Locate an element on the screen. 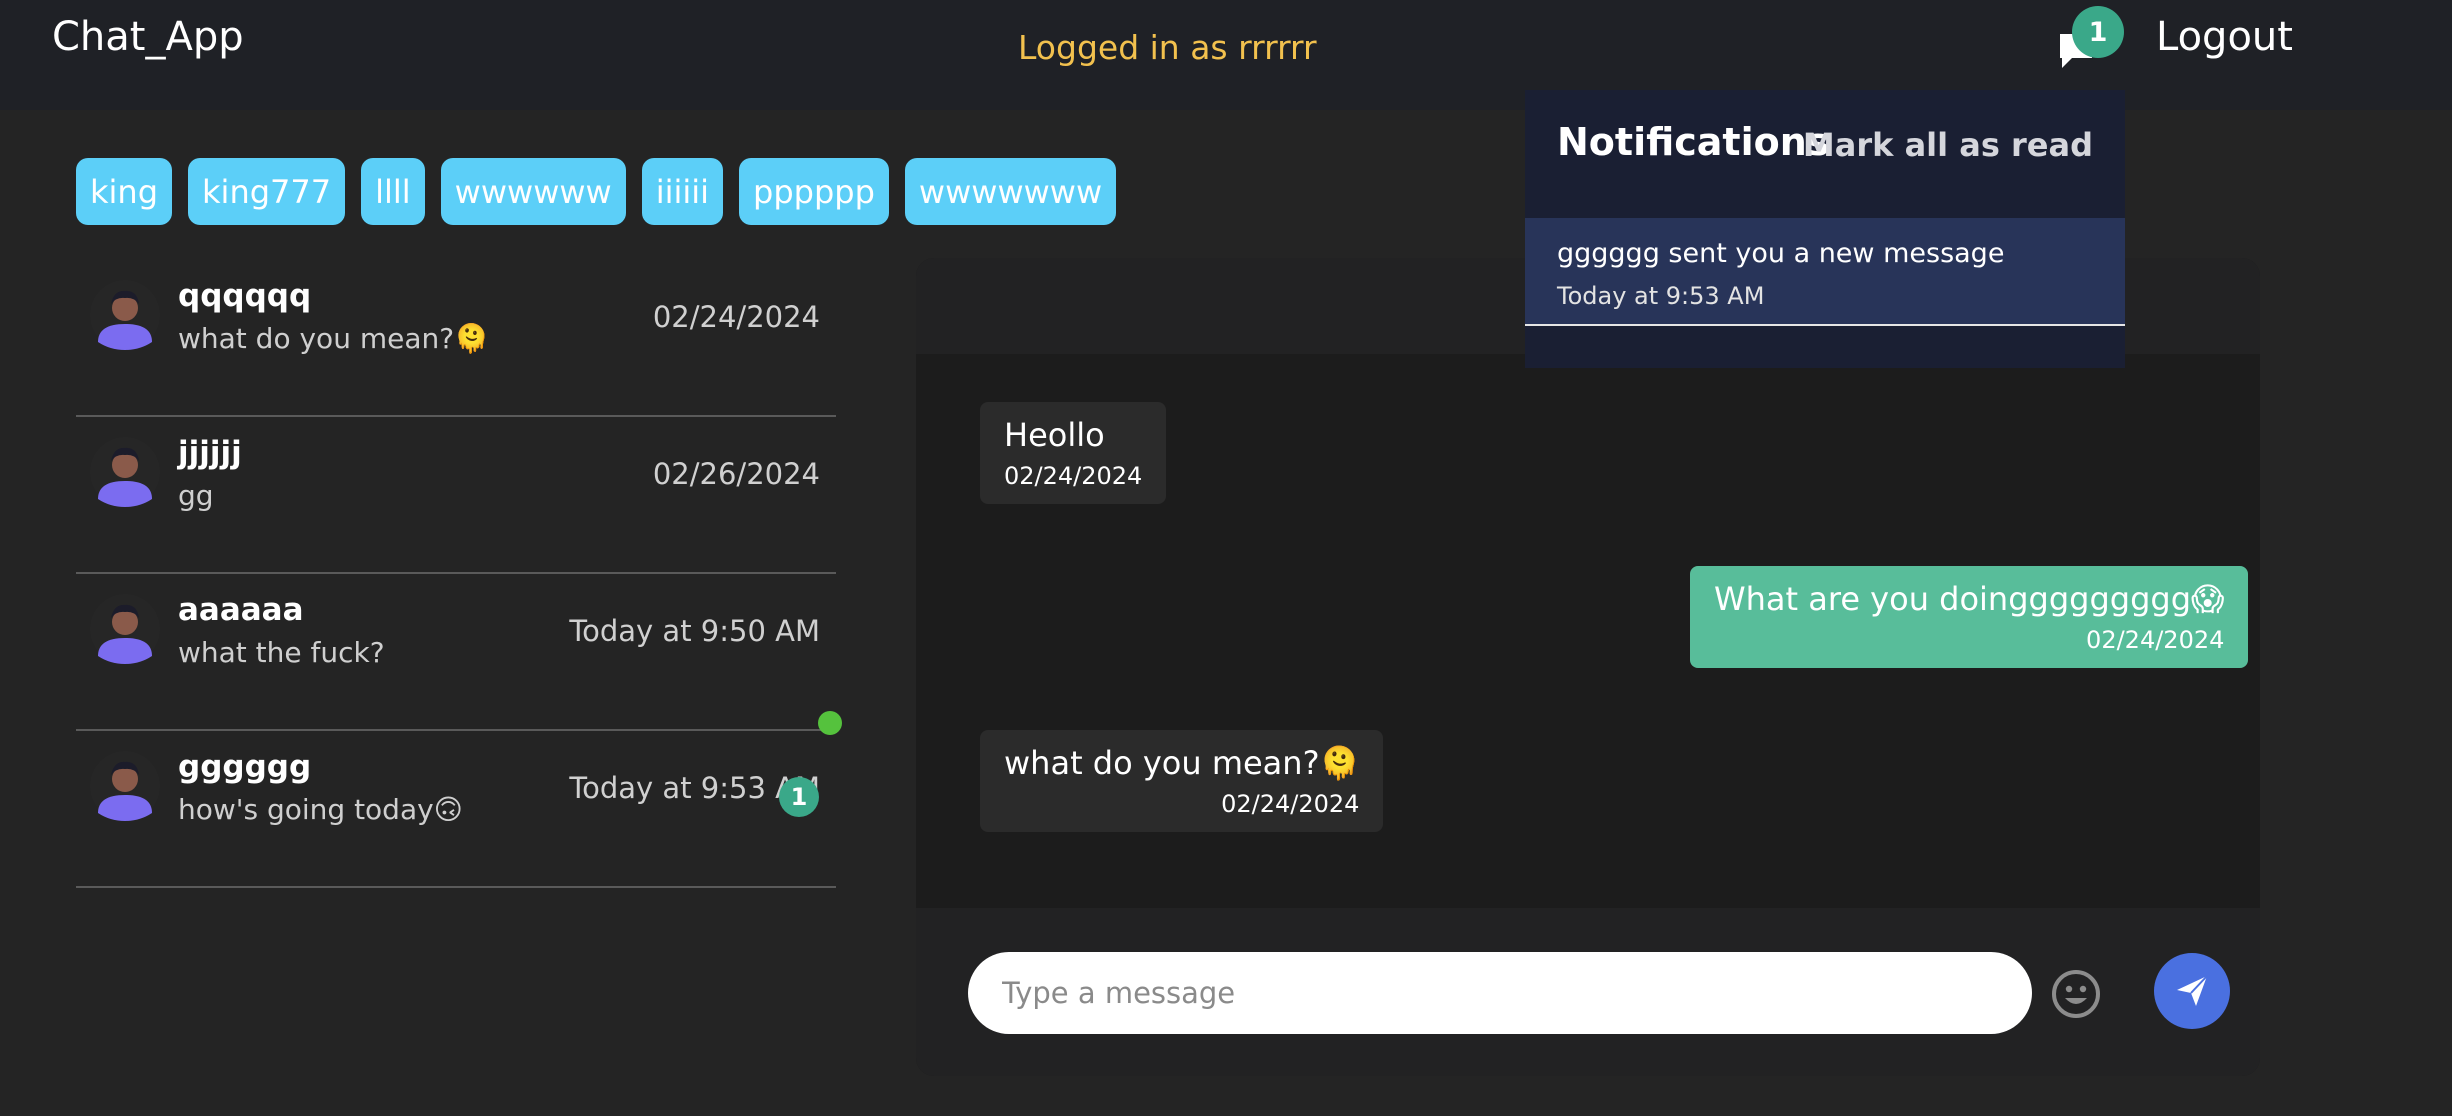  chat-last-message: what the fuck? is located at coordinates (281, 652).